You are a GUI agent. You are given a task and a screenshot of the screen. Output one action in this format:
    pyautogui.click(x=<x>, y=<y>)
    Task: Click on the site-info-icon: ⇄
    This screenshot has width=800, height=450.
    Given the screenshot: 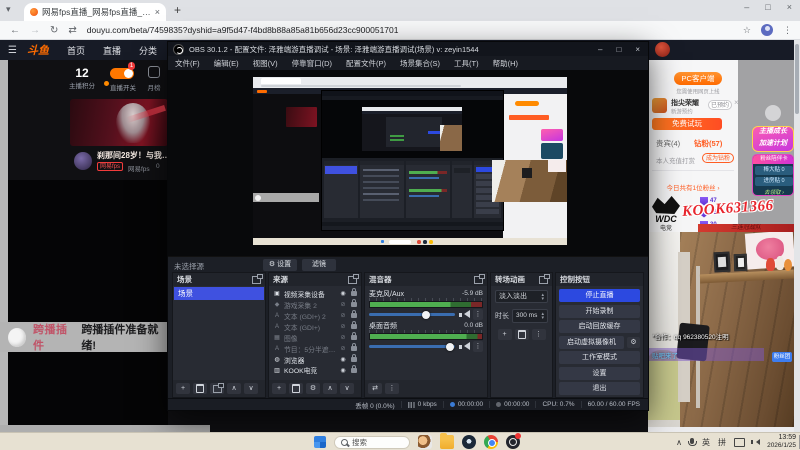 What is the action you would take?
    pyautogui.click(x=72, y=30)
    